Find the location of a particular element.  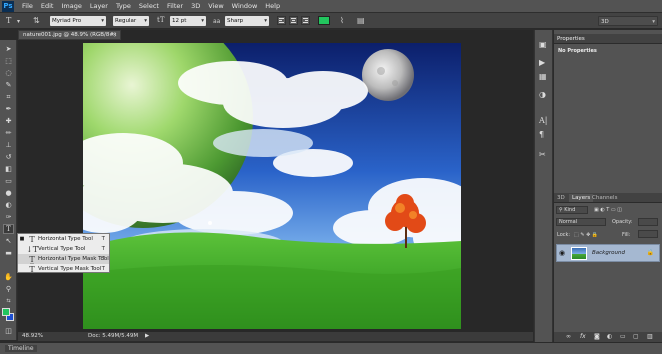

menu-layer: Layer is located at coordinates (99, 6).